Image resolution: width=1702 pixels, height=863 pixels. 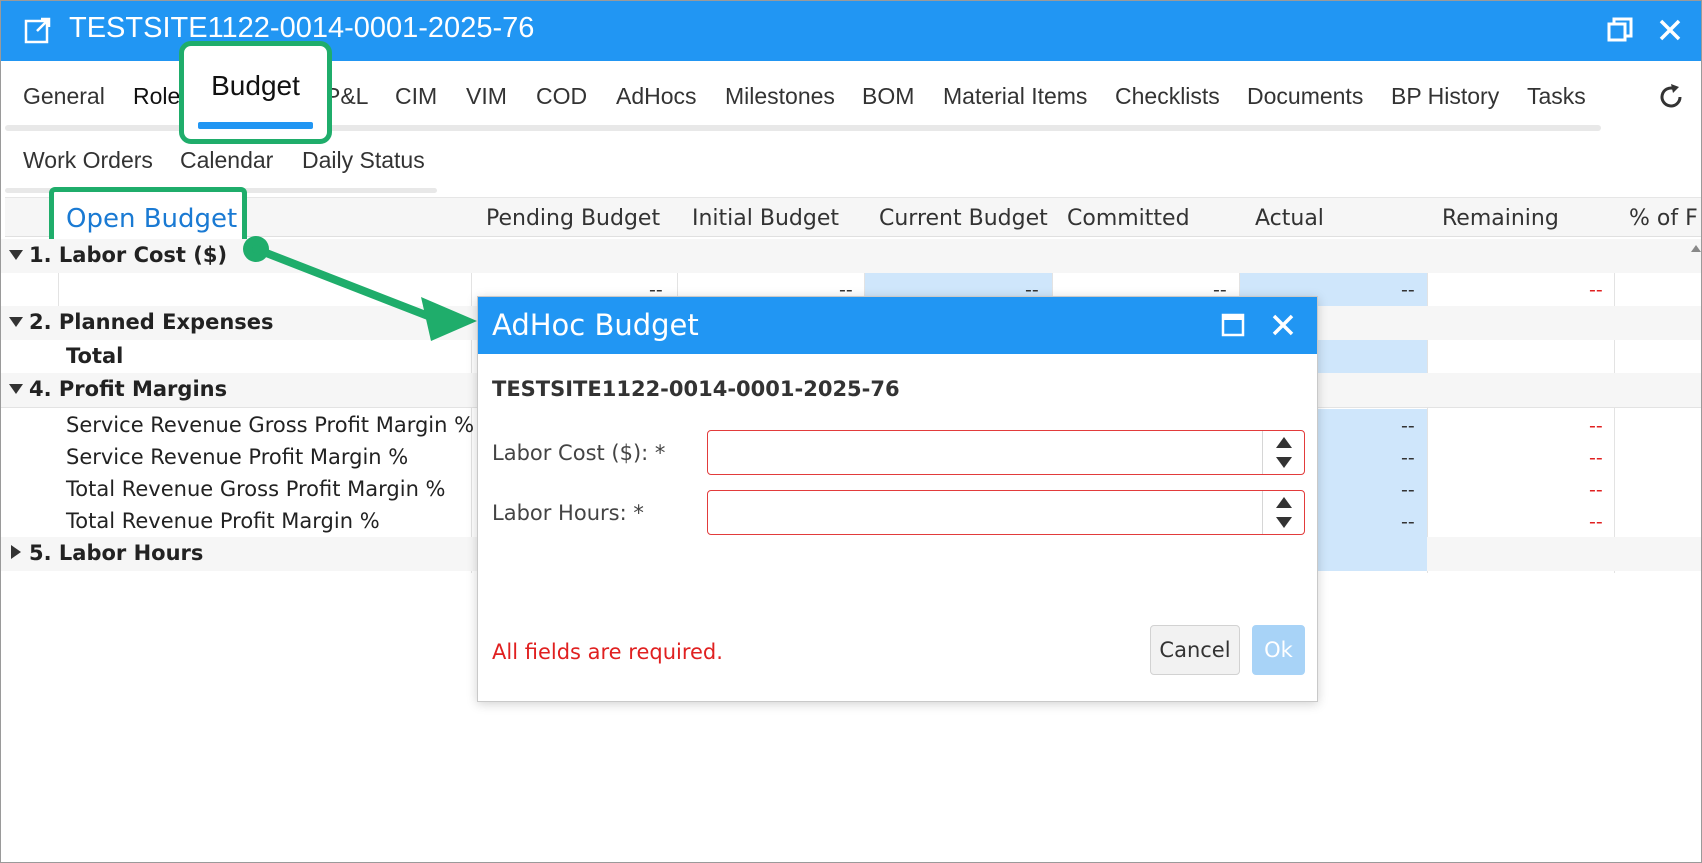 I want to click on validation-error: All fields are required., so click(x=607, y=652).